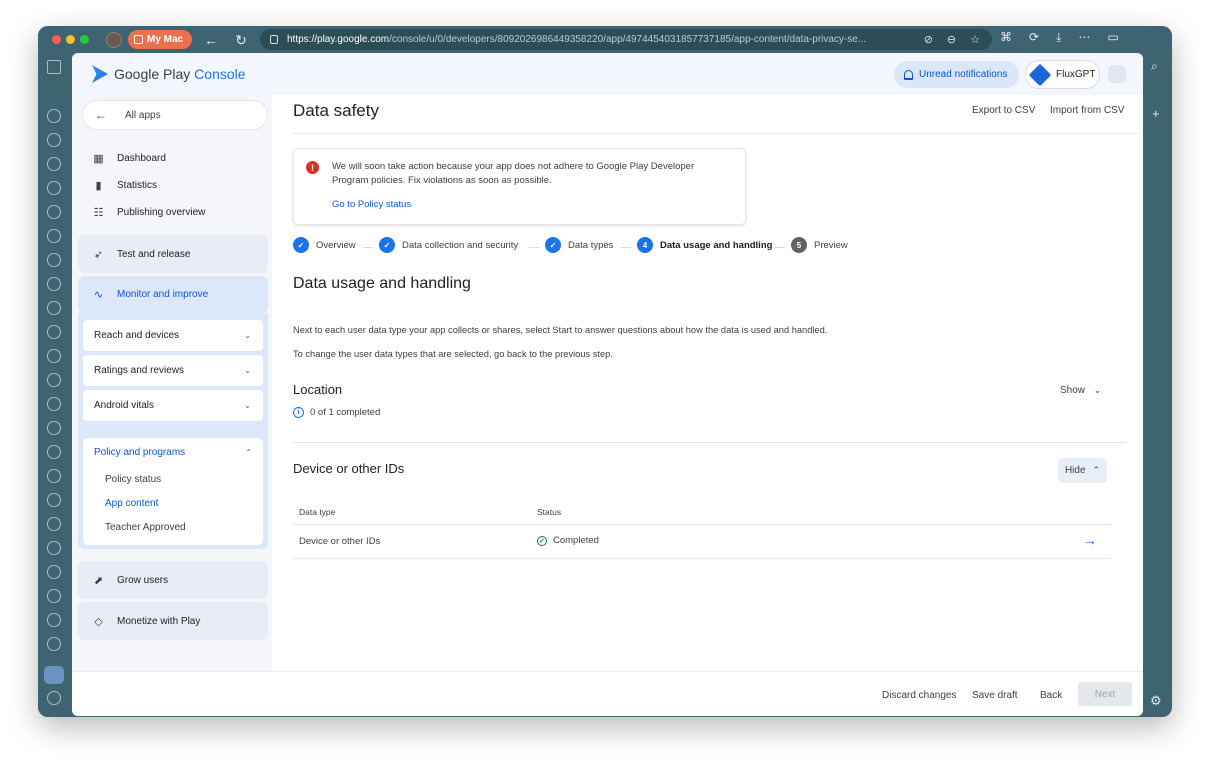 The width and height of the screenshot is (1210, 768). I want to click on sidebar-item-publishing: ☷ Publishing overview, so click(177, 212).